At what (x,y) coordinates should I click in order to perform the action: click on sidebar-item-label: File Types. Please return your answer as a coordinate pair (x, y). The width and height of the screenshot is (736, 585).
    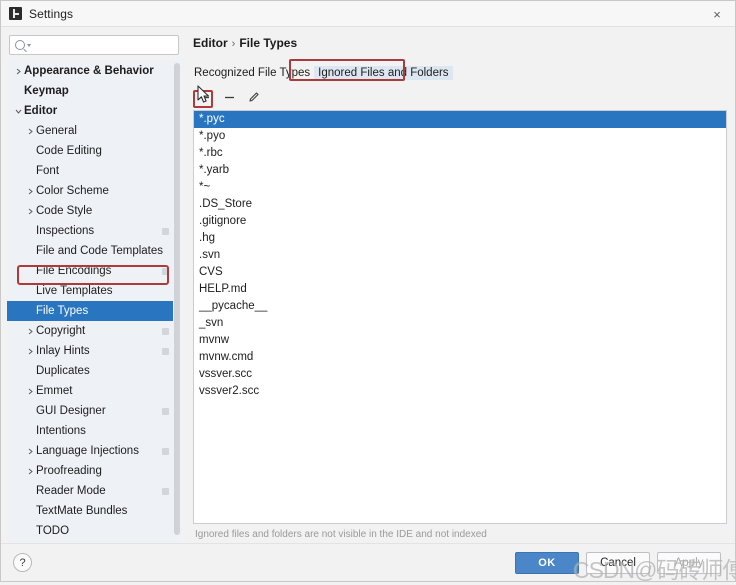
    Looking at the image, I should click on (62, 311).